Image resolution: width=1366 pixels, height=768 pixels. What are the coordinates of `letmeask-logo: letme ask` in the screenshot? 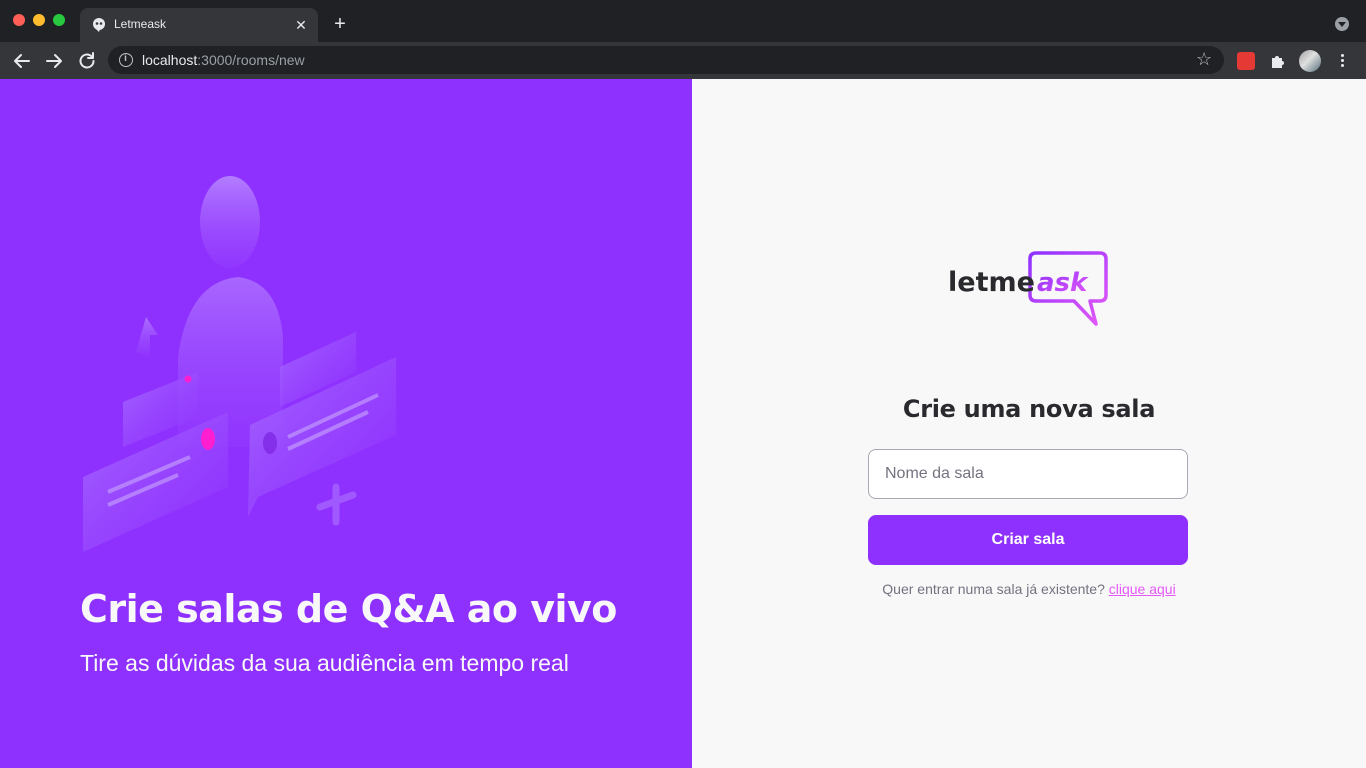 It's located at (1028, 288).